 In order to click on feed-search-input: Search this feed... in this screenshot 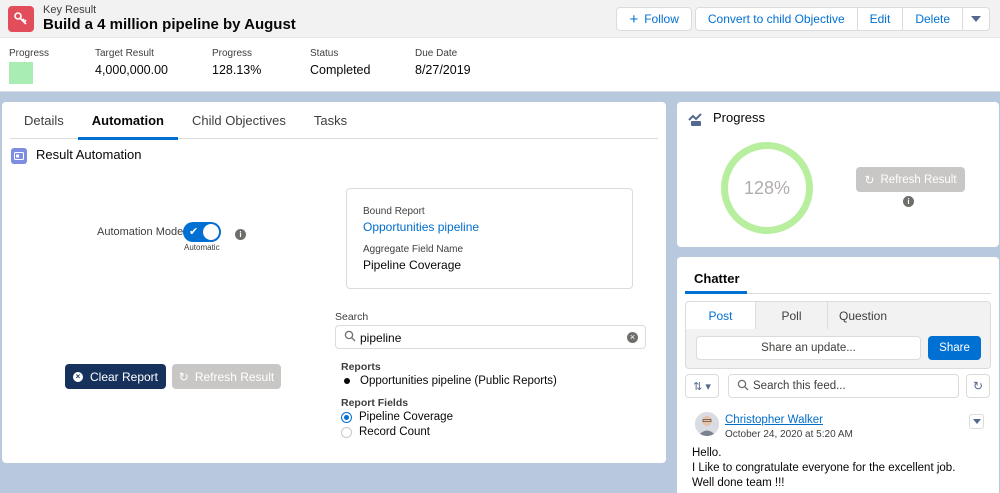, I will do `click(843, 386)`.